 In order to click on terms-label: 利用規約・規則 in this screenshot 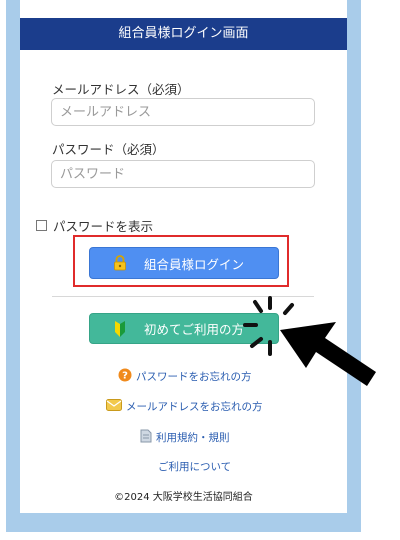, I will do `click(193, 438)`.